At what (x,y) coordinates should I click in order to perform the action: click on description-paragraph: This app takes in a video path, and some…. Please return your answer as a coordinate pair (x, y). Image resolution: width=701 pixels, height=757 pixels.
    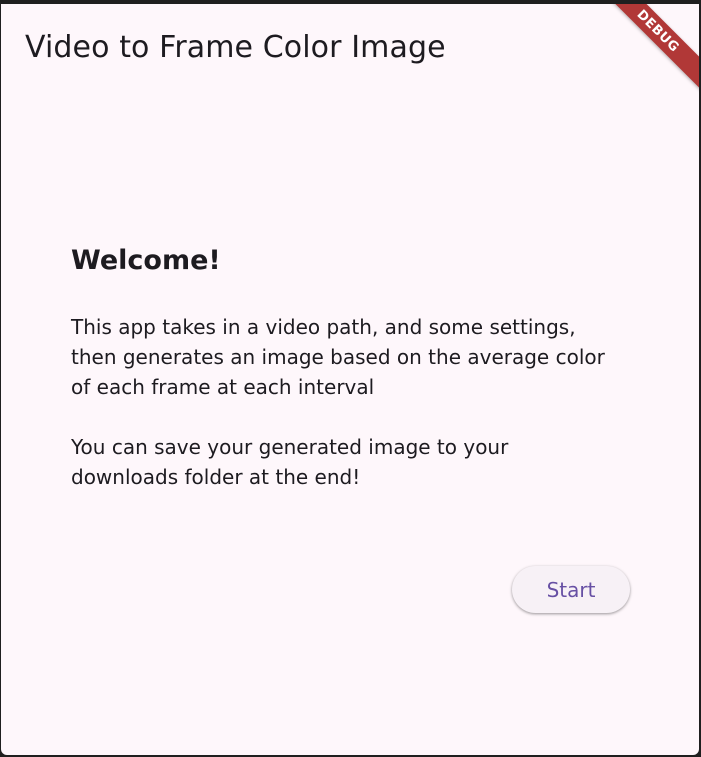
    Looking at the image, I should click on (338, 357).